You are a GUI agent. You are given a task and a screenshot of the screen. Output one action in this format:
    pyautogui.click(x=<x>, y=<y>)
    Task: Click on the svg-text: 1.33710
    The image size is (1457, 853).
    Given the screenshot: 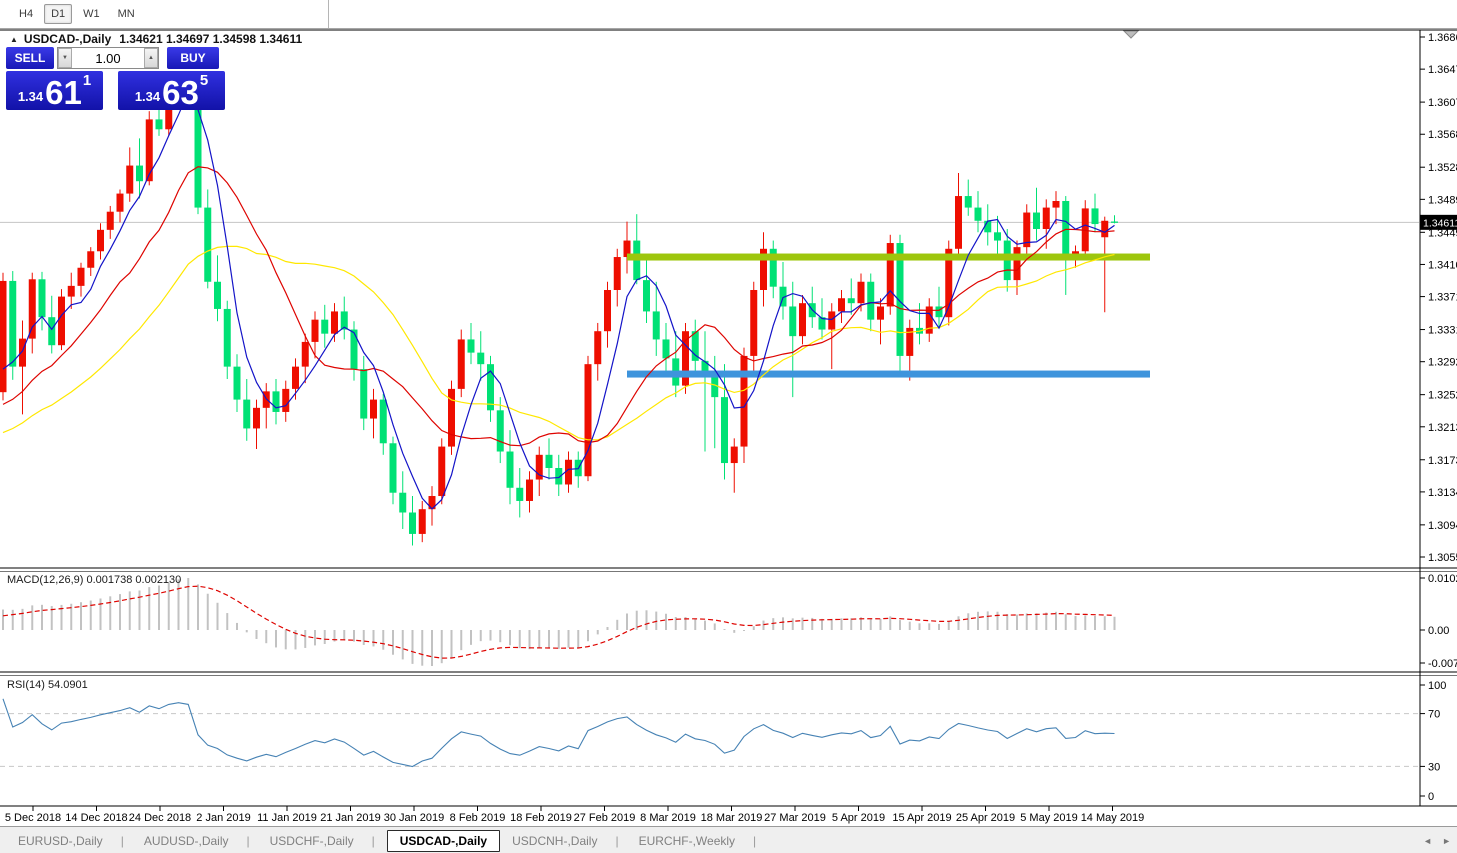 What is the action you would take?
    pyautogui.click(x=1442, y=298)
    